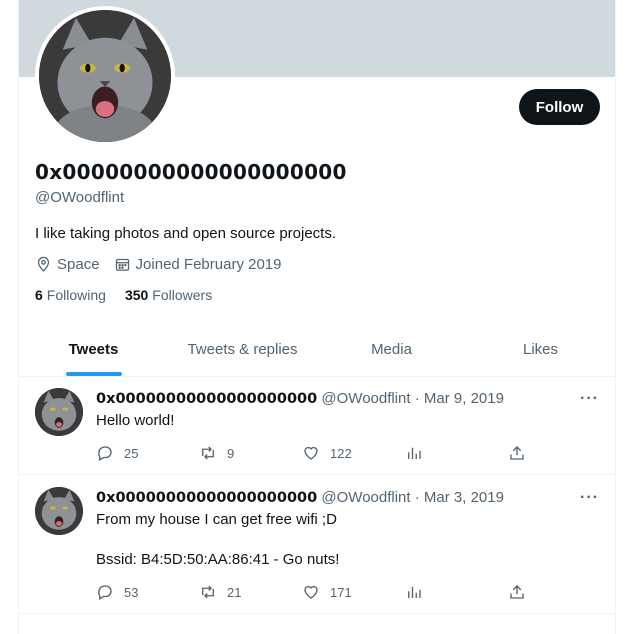 Image resolution: width=640 pixels, height=634 pixels. I want to click on followers-link: 350 Followers, so click(168, 295).